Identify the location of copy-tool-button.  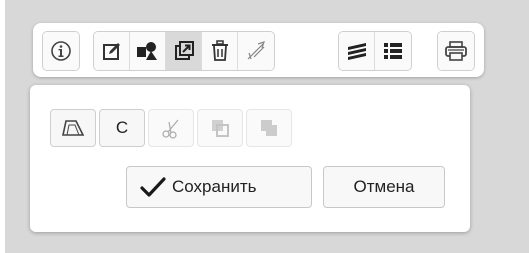
(220, 128).